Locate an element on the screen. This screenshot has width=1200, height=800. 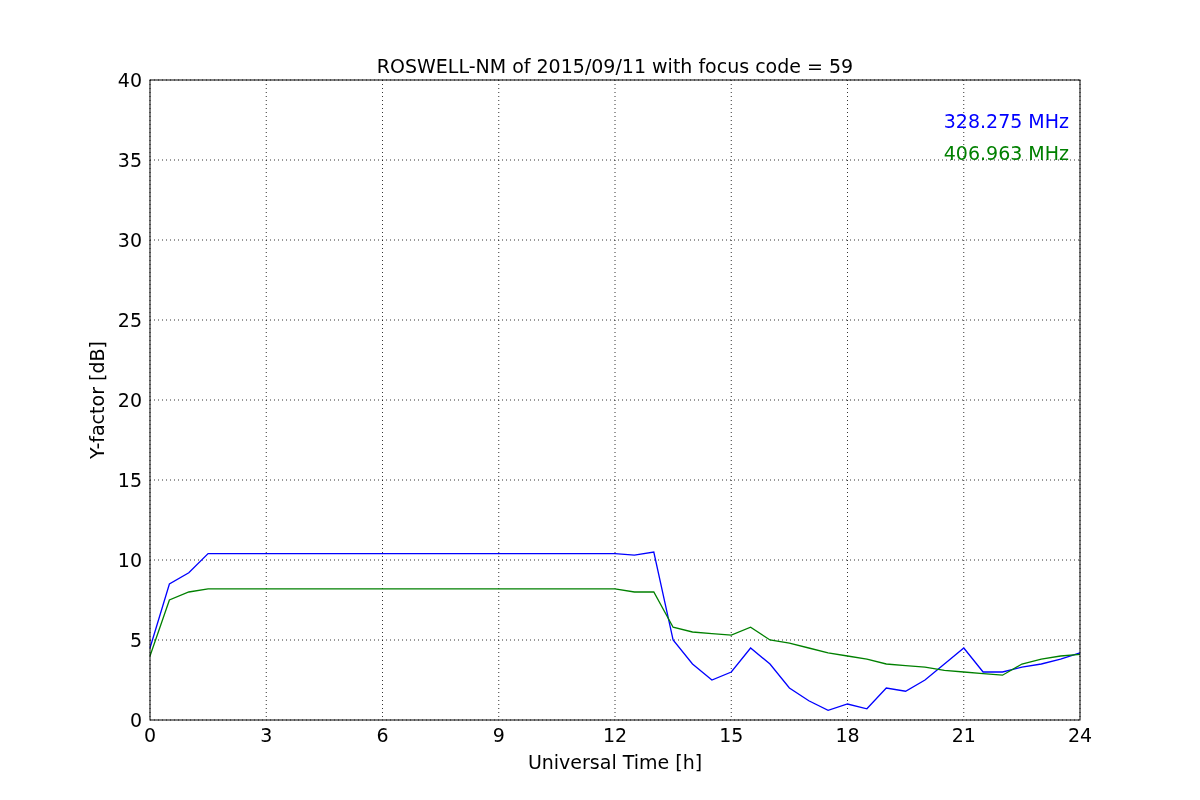
legend-label: 406.963 MHz is located at coordinates (1006, 153).